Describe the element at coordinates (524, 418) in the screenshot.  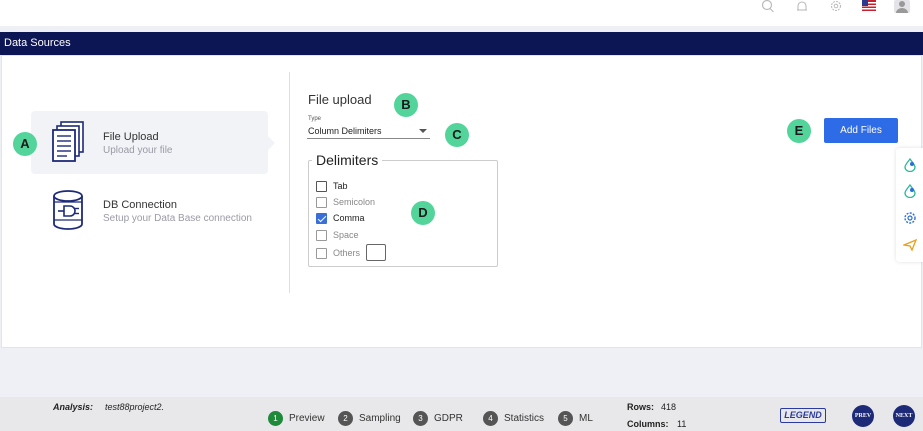
I see `step-label: Statistics` at that location.